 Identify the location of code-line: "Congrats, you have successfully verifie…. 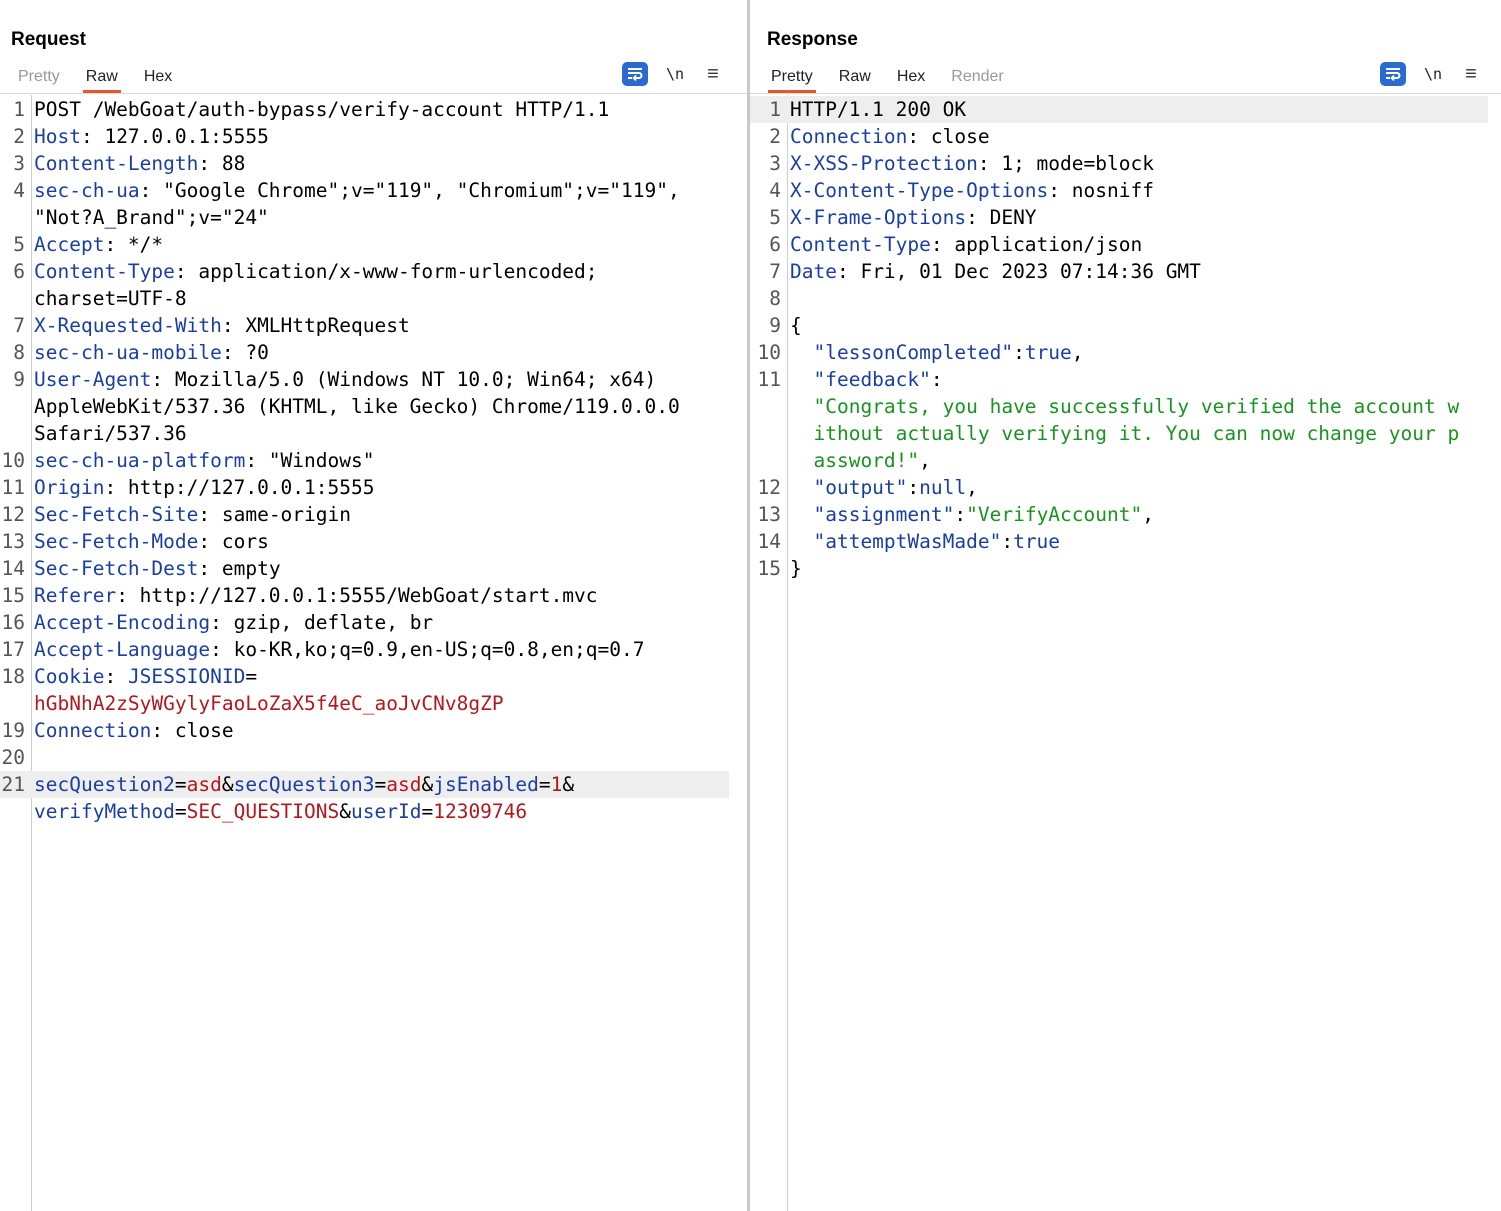
(1119, 406).